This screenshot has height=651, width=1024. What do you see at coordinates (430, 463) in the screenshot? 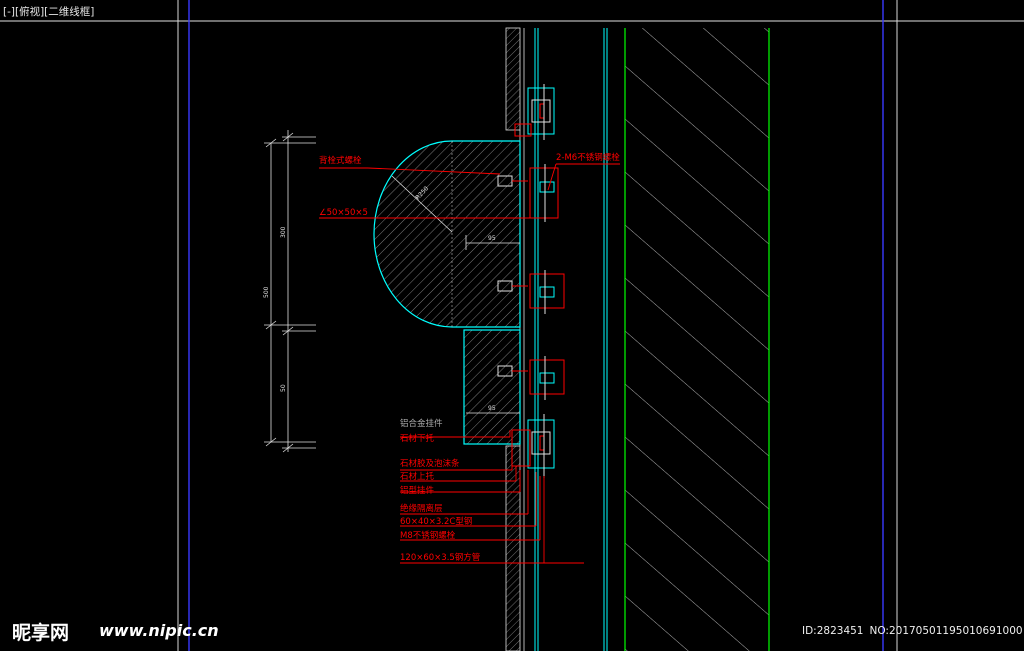
I see `label-sealant-foam: 石材胶及泡沫条` at bounding box center [430, 463].